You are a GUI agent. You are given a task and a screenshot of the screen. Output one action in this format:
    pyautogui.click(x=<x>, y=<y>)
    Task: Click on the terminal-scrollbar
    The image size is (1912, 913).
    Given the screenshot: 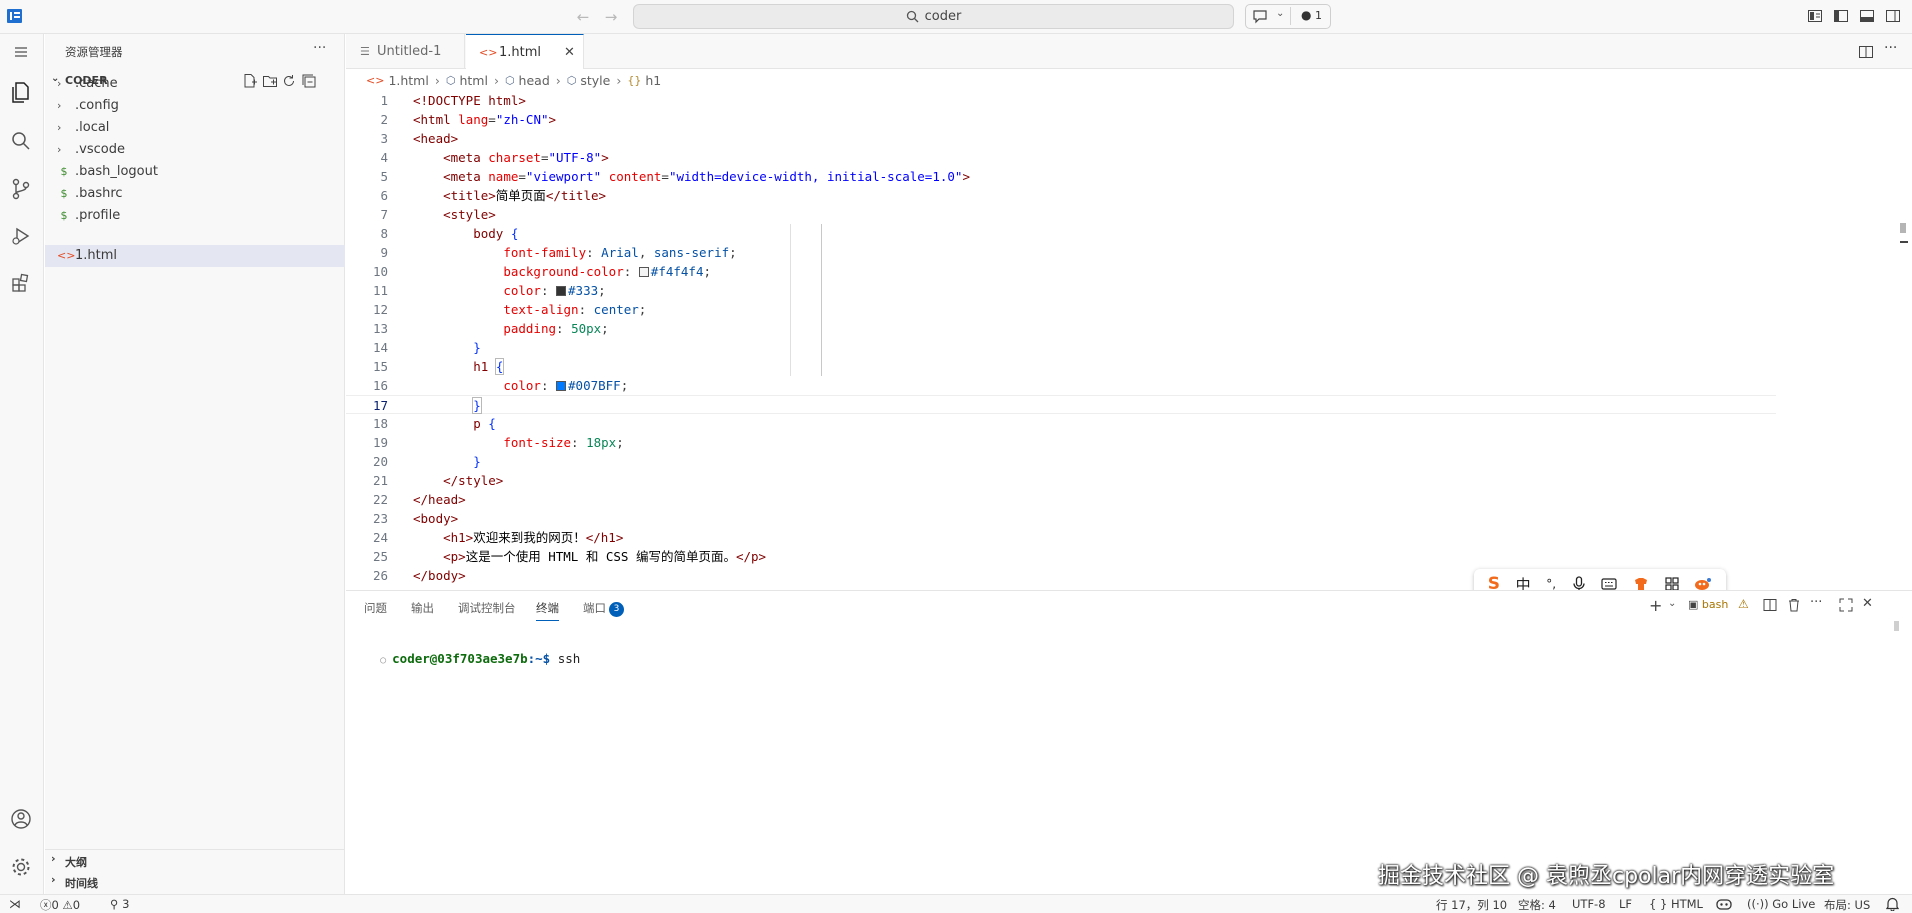 What is the action you would take?
    pyautogui.click(x=1896, y=626)
    